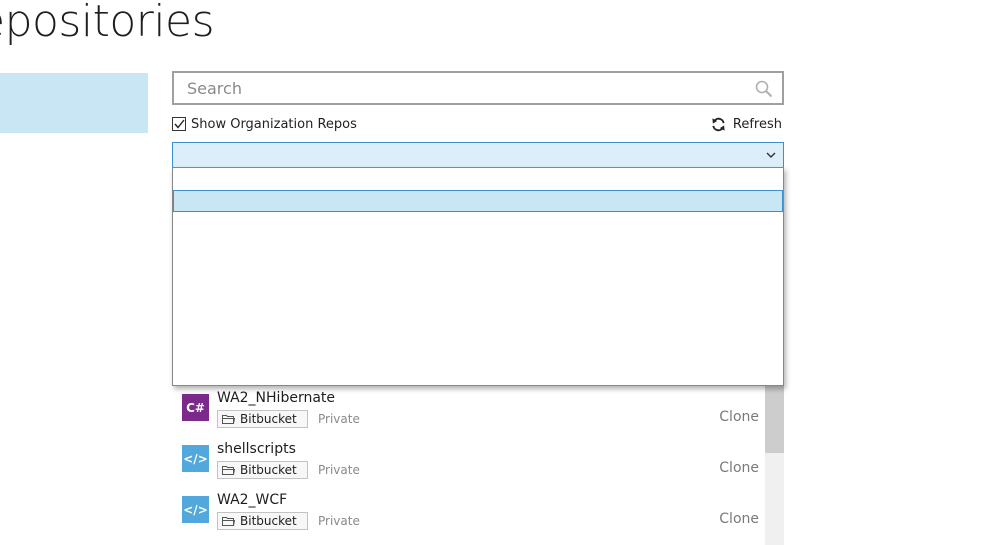 The width and height of the screenshot is (999, 545). What do you see at coordinates (107, 23) in the screenshot?
I see `page-title: epositories` at bounding box center [107, 23].